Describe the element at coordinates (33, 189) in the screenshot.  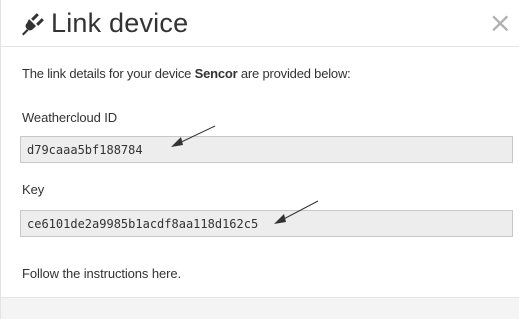
I see `key-label: Key` at that location.